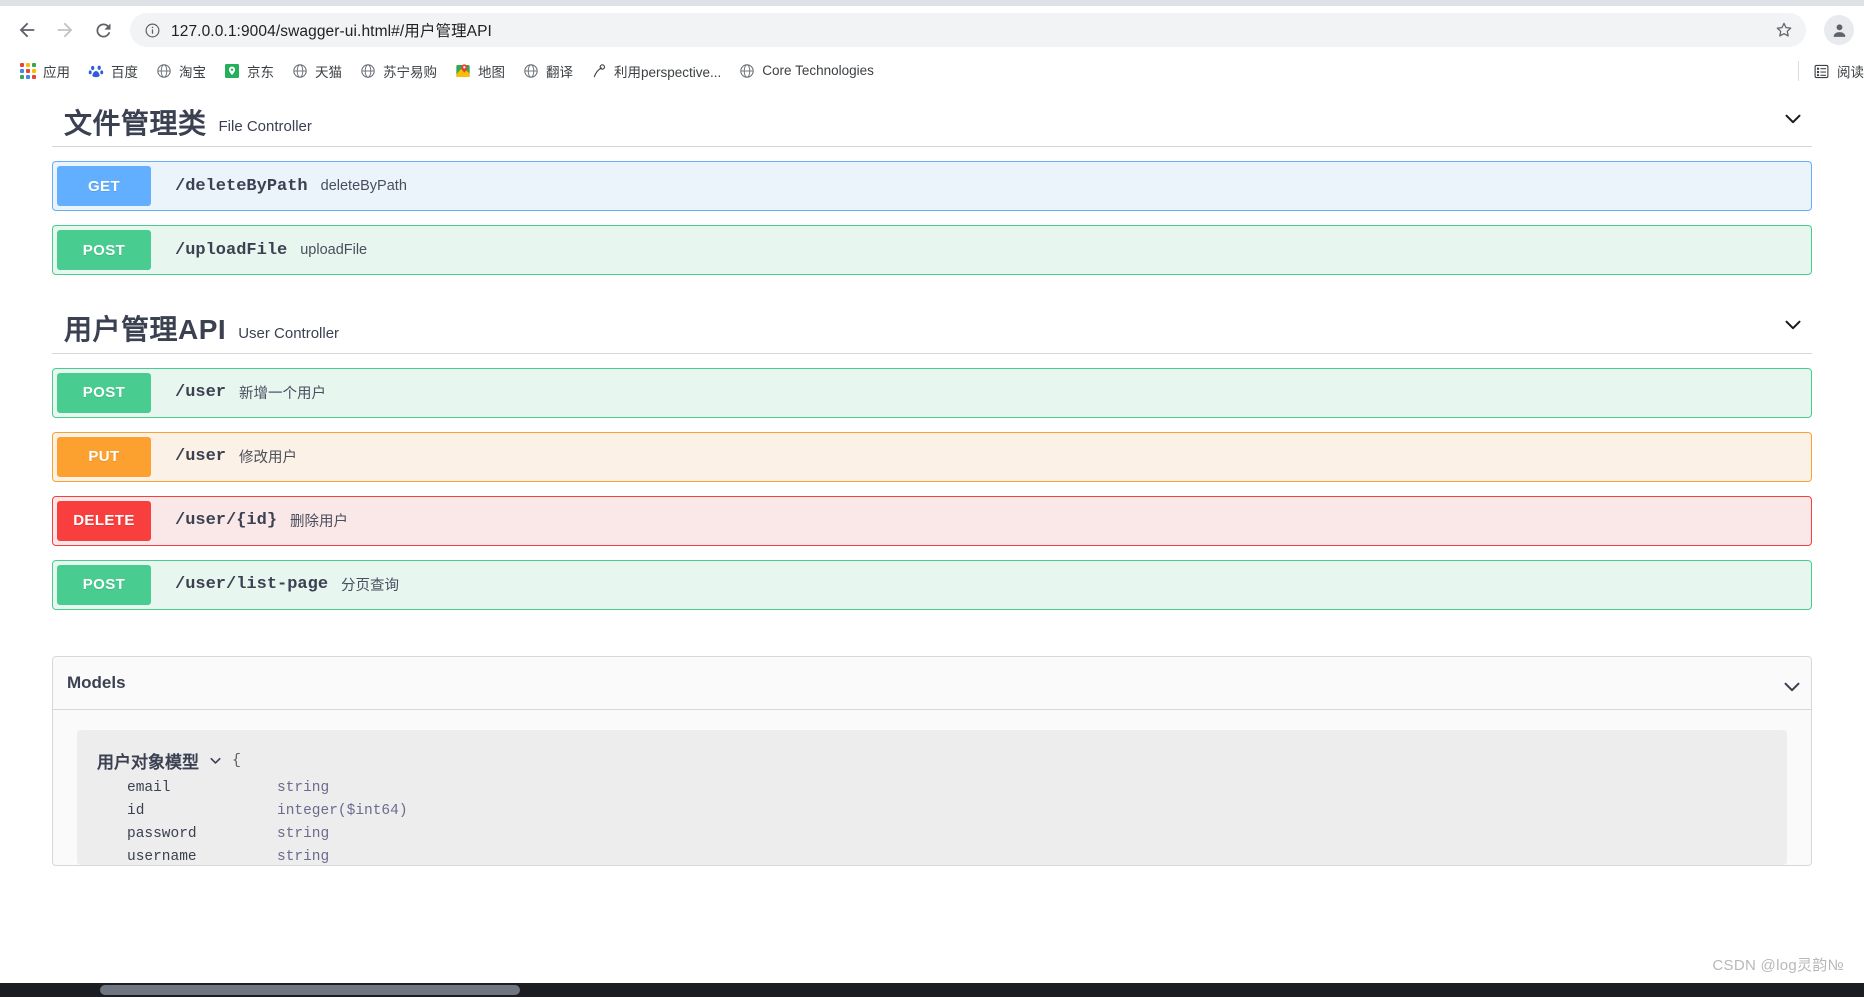 Image resolution: width=1864 pixels, height=997 pixels. Describe the element at coordinates (1798, 71) in the screenshot. I see `divider` at that location.